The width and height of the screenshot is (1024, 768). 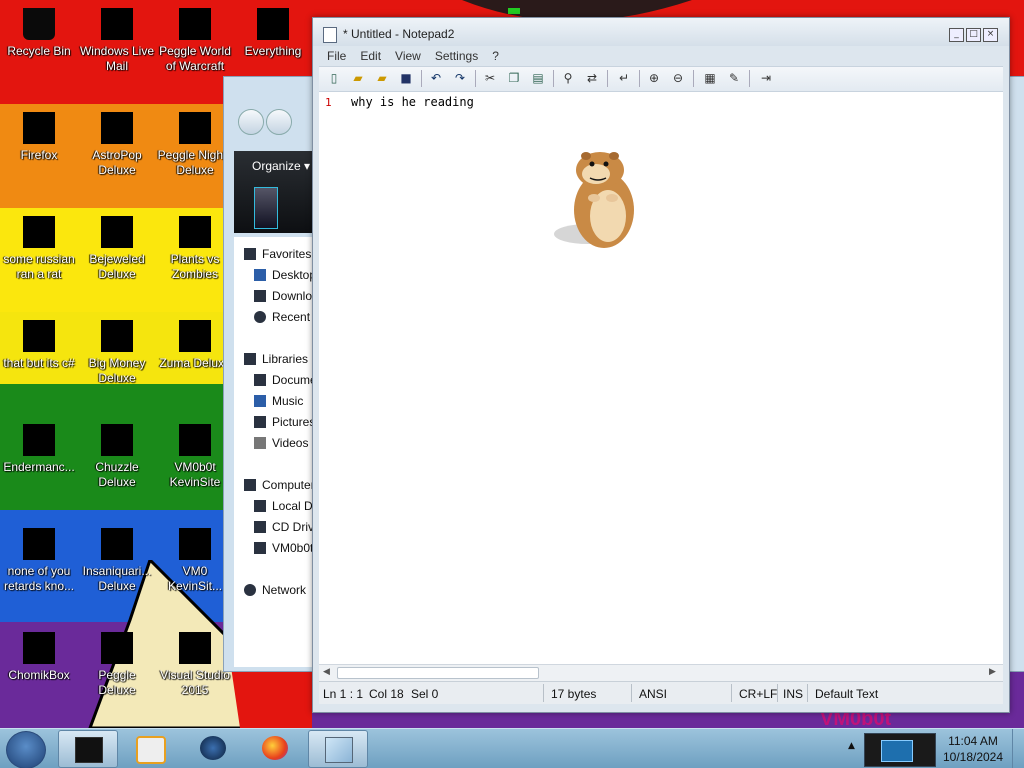 What do you see at coordinates (624, 78) in the screenshot?
I see `wordwrap-icon: ↵` at bounding box center [624, 78].